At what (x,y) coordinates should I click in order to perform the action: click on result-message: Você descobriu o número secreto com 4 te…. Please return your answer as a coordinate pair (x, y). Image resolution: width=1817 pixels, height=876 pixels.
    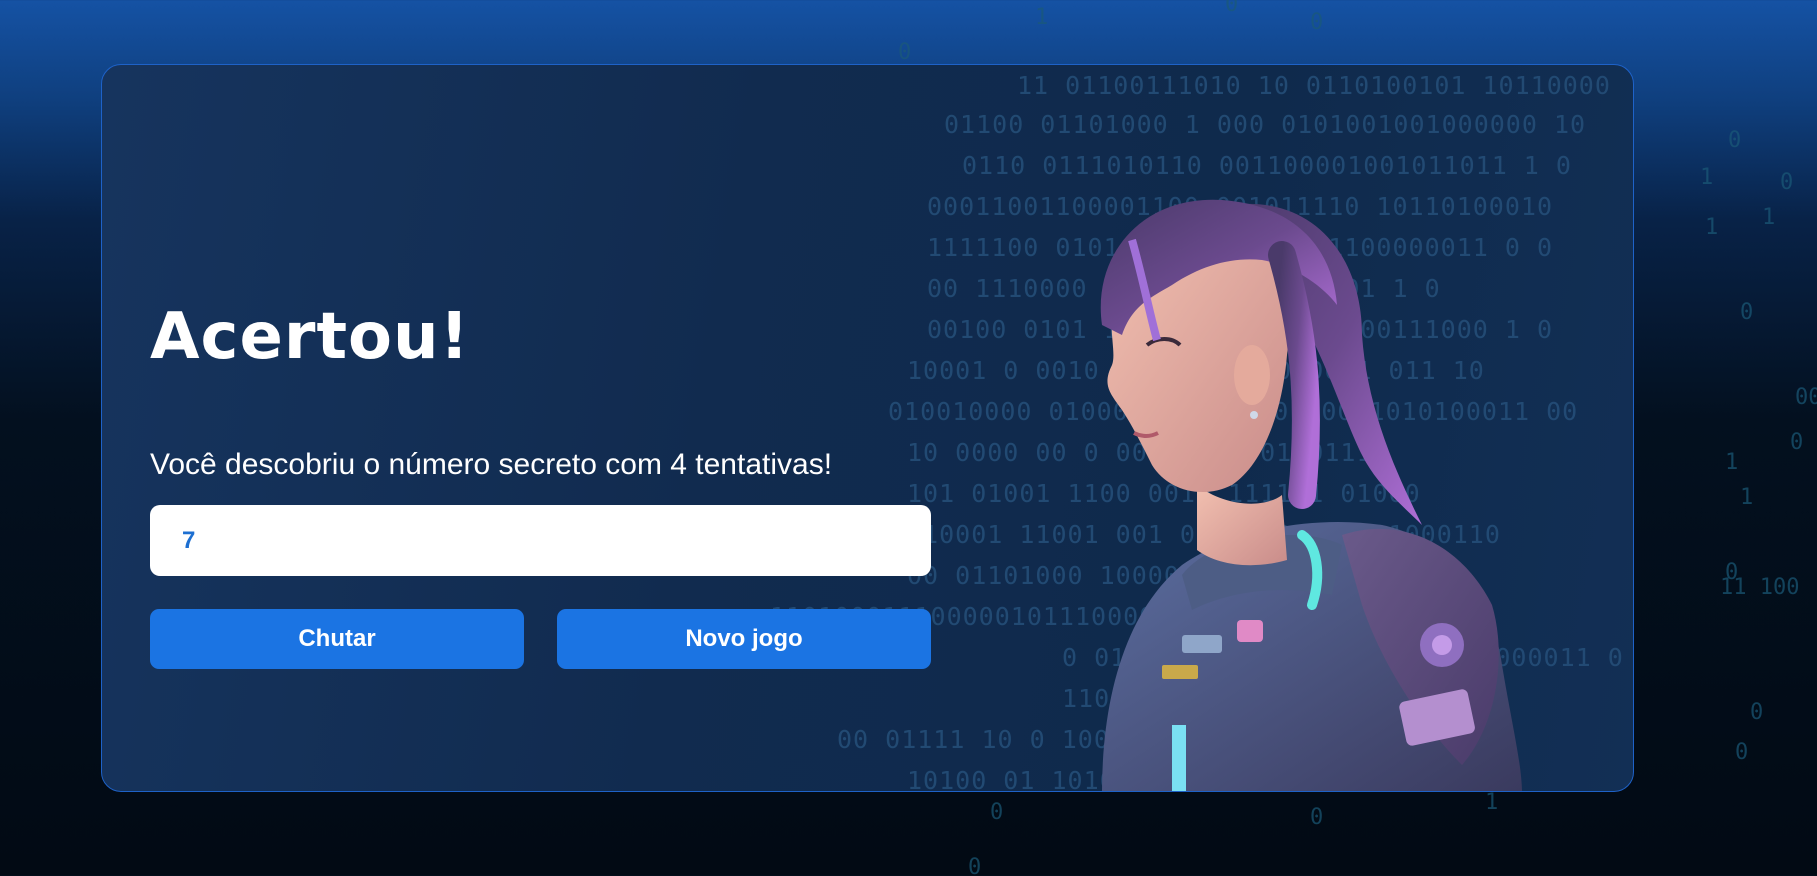
    Looking at the image, I should click on (491, 464).